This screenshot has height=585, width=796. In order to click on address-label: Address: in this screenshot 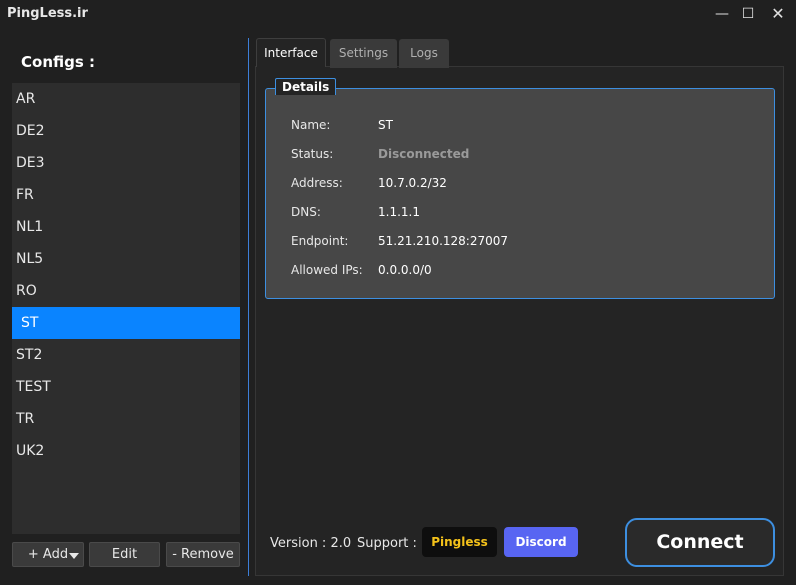, I will do `click(317, 183)`.